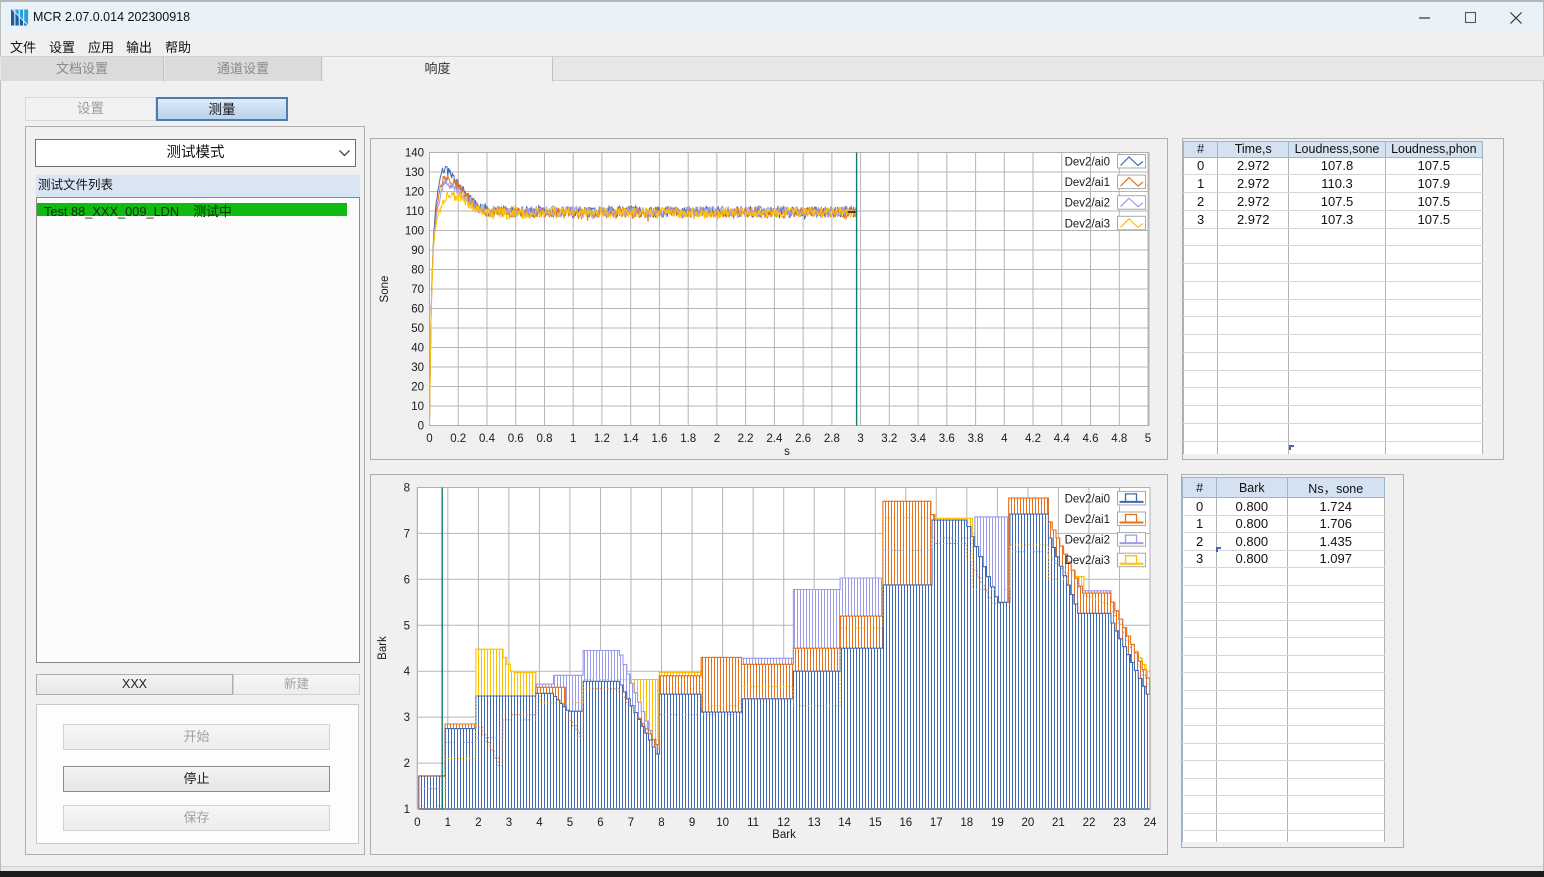 This screenshot has width=1544, height=877. What do you see at coordinates (889, 439) in the screenshot?
I see `svg-text: 3.2` at bounding box center [889, 439].